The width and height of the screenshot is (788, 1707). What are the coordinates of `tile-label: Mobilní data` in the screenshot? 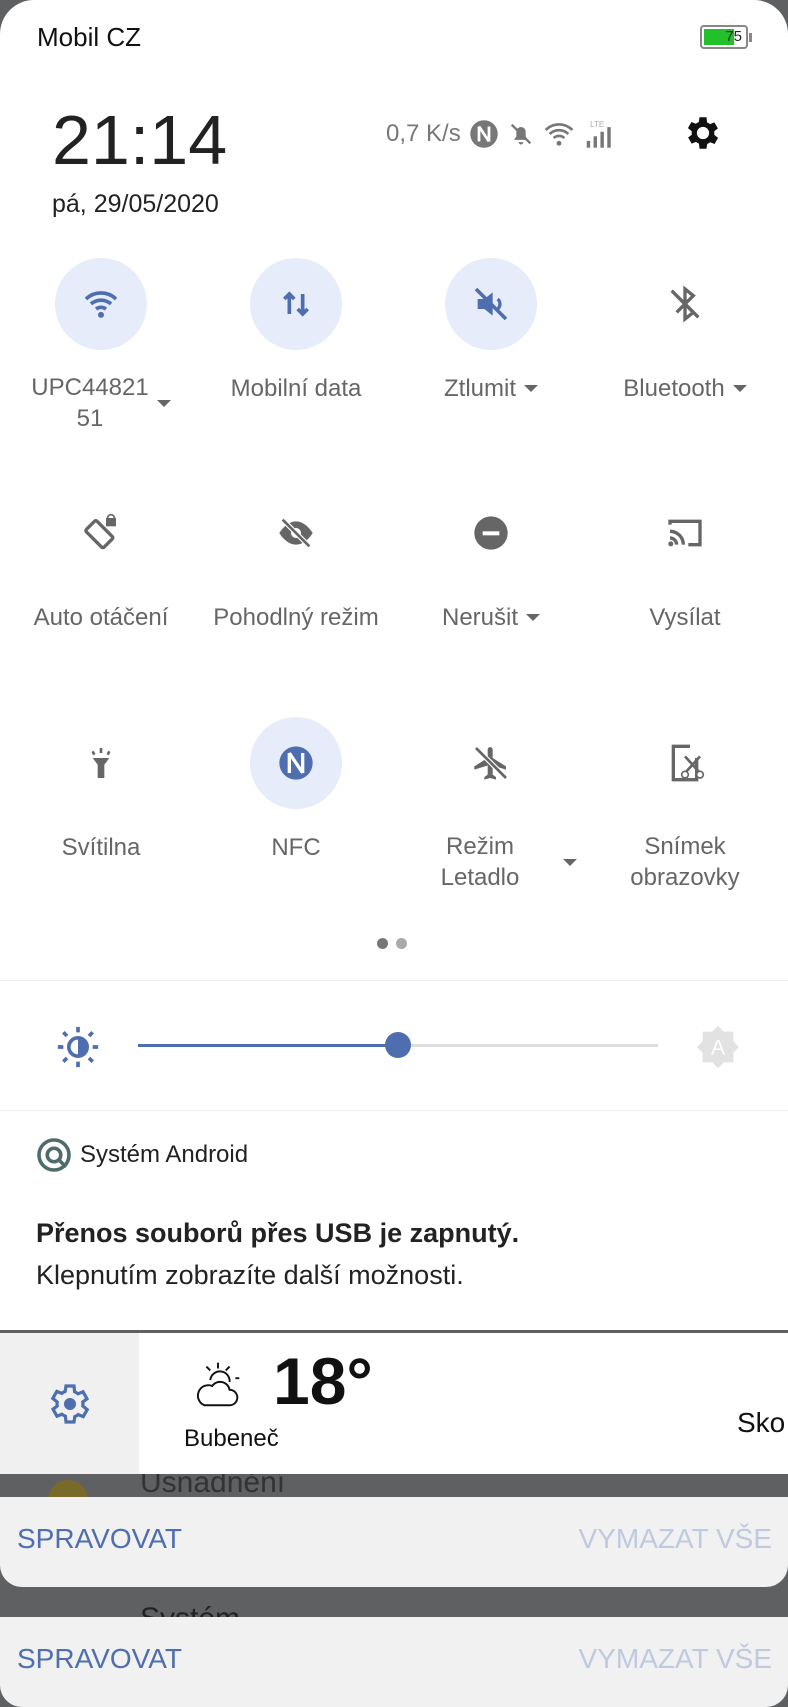 It's located at (296, 388).